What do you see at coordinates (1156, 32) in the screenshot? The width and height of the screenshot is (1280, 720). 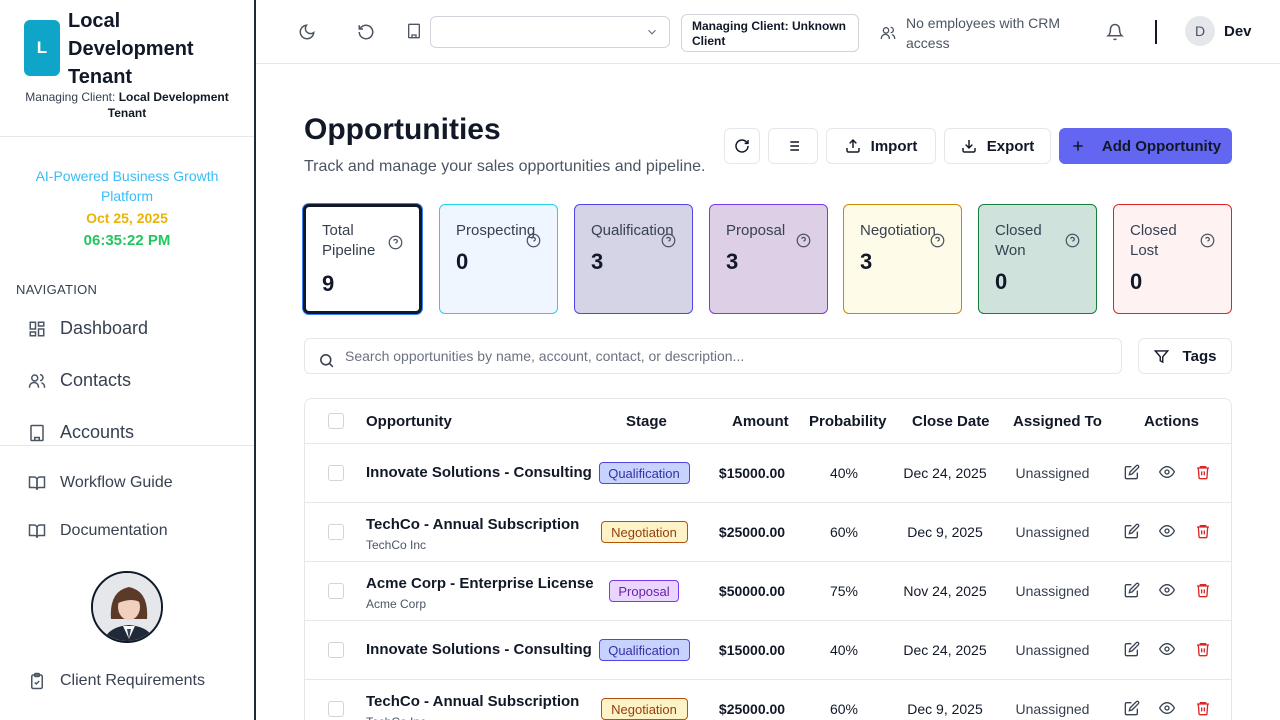 I see `topbar-separator` at bounding box center [1156, 32].